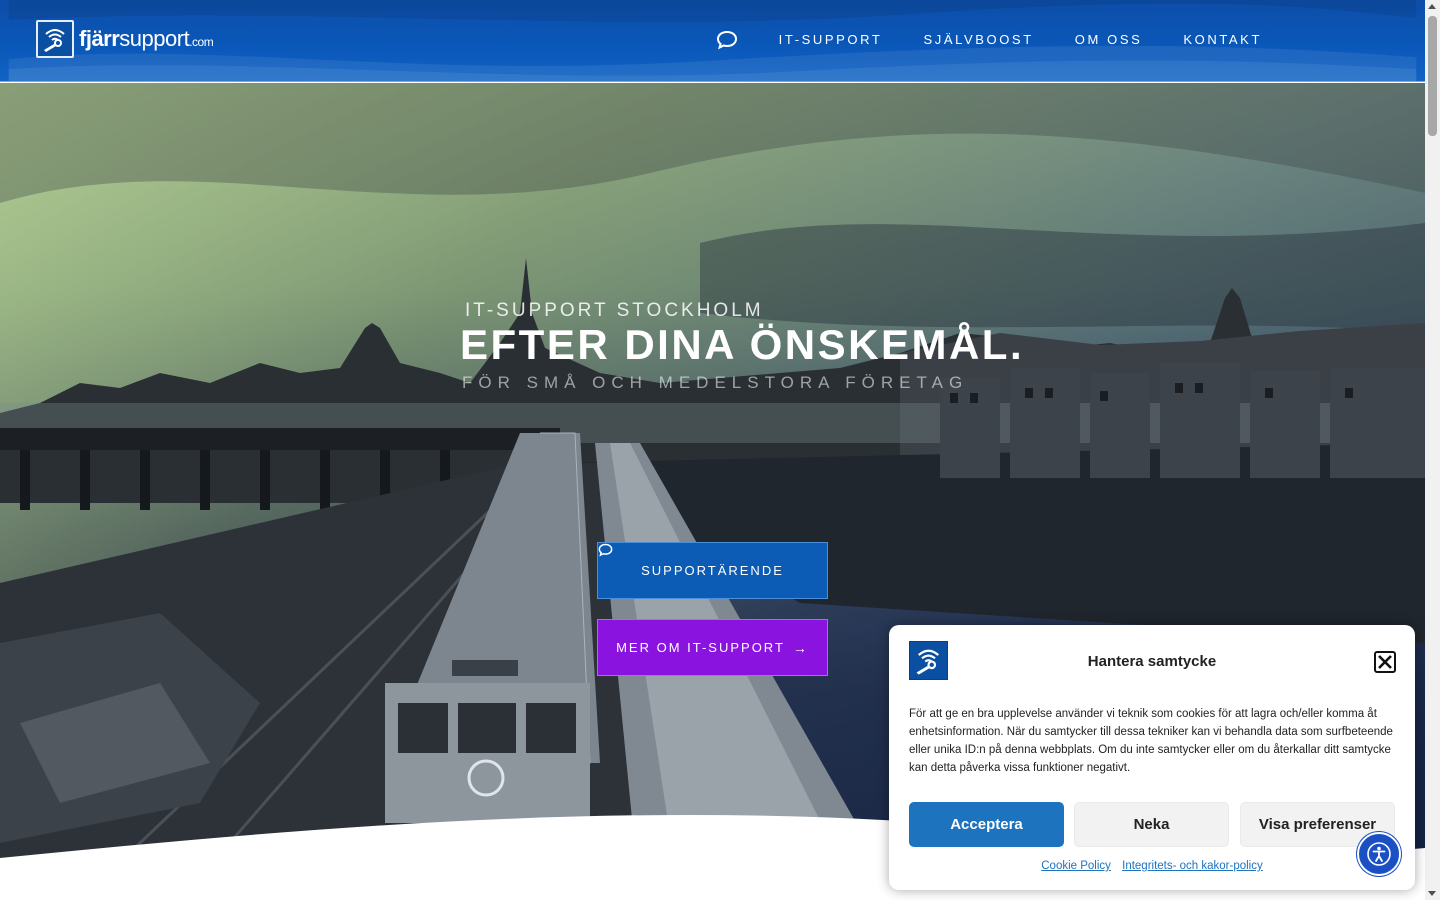 This screenshot has height=900, width=1440. I want to click on hero-title: EFTER DINA ÖNSKEMÅL., so click(742, 344).